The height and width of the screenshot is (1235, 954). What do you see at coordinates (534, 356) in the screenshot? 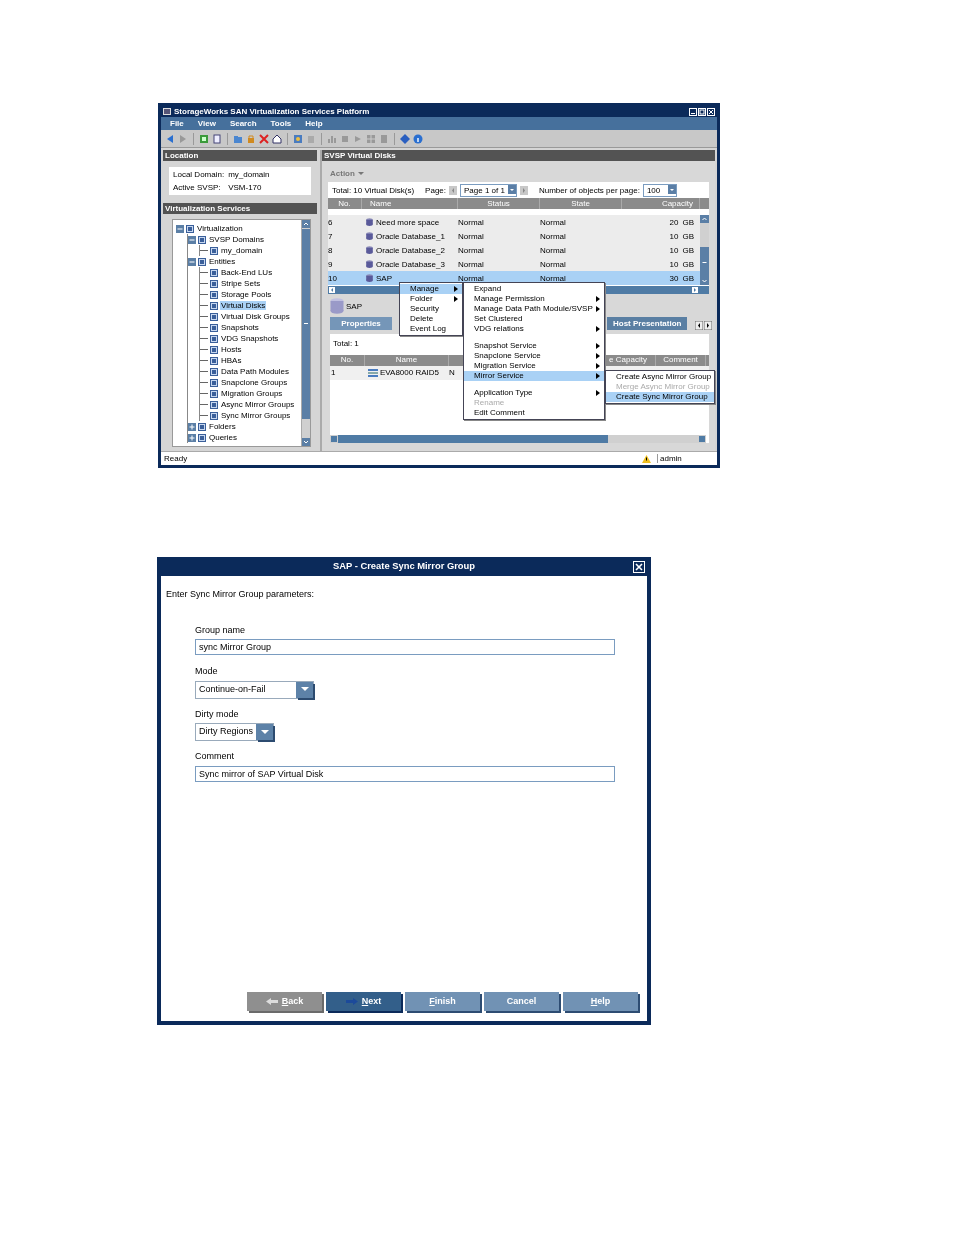
I see `menu-item: Snapclone Service` at bounding box center [534, 356].